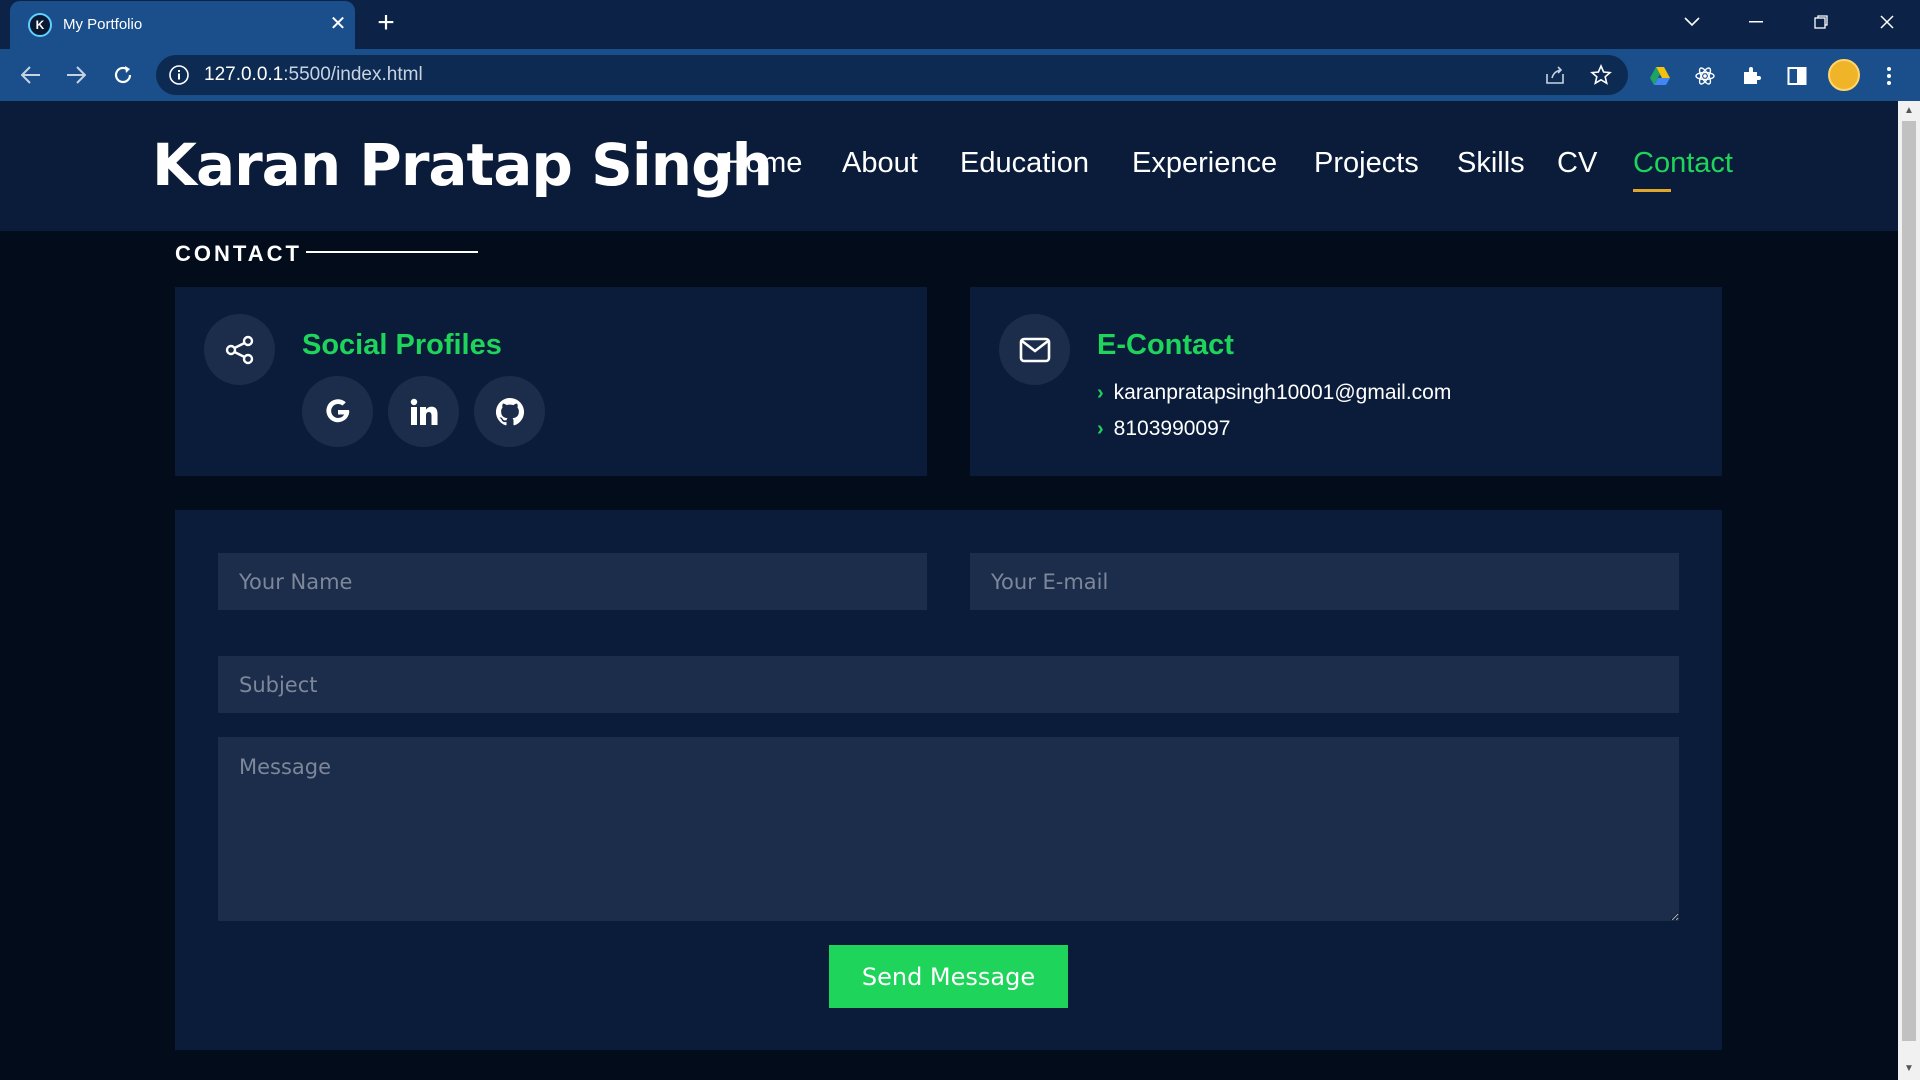 Image resolution: width=1920 pixels, height=1080 pixels. Describe the element at coordinates (123, 75) in the screenshot. I see `reload-icon` at that location.